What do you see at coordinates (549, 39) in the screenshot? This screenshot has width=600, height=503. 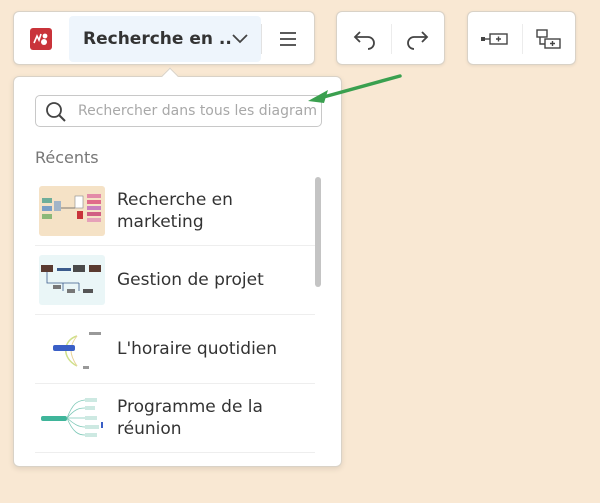 I see `insert-subtopic-icon` at bounding box center [549, 39].